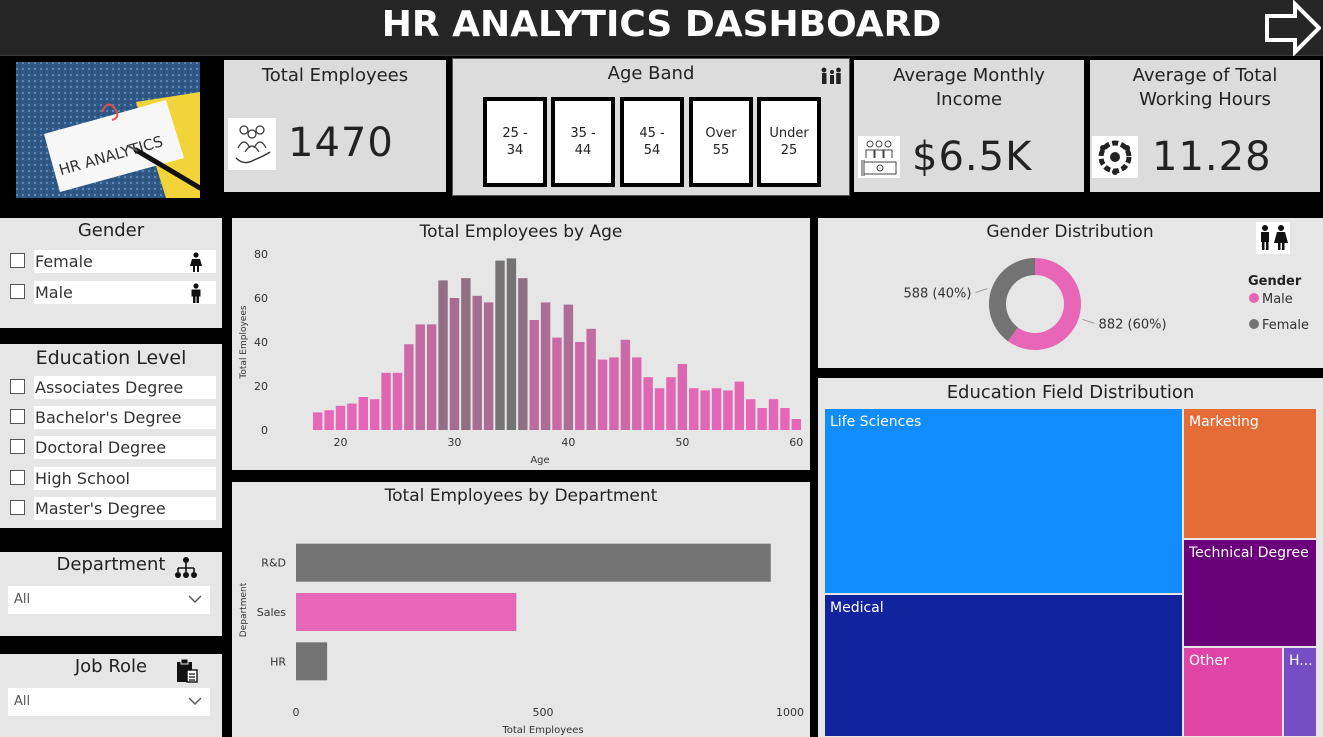 Image resolution: width=1323 pixels, height=737 pixels. What do you see at coordinates (296, 712) in the screenshot?
I see `x-tick-label: 0` at bounding box center [296, 712].